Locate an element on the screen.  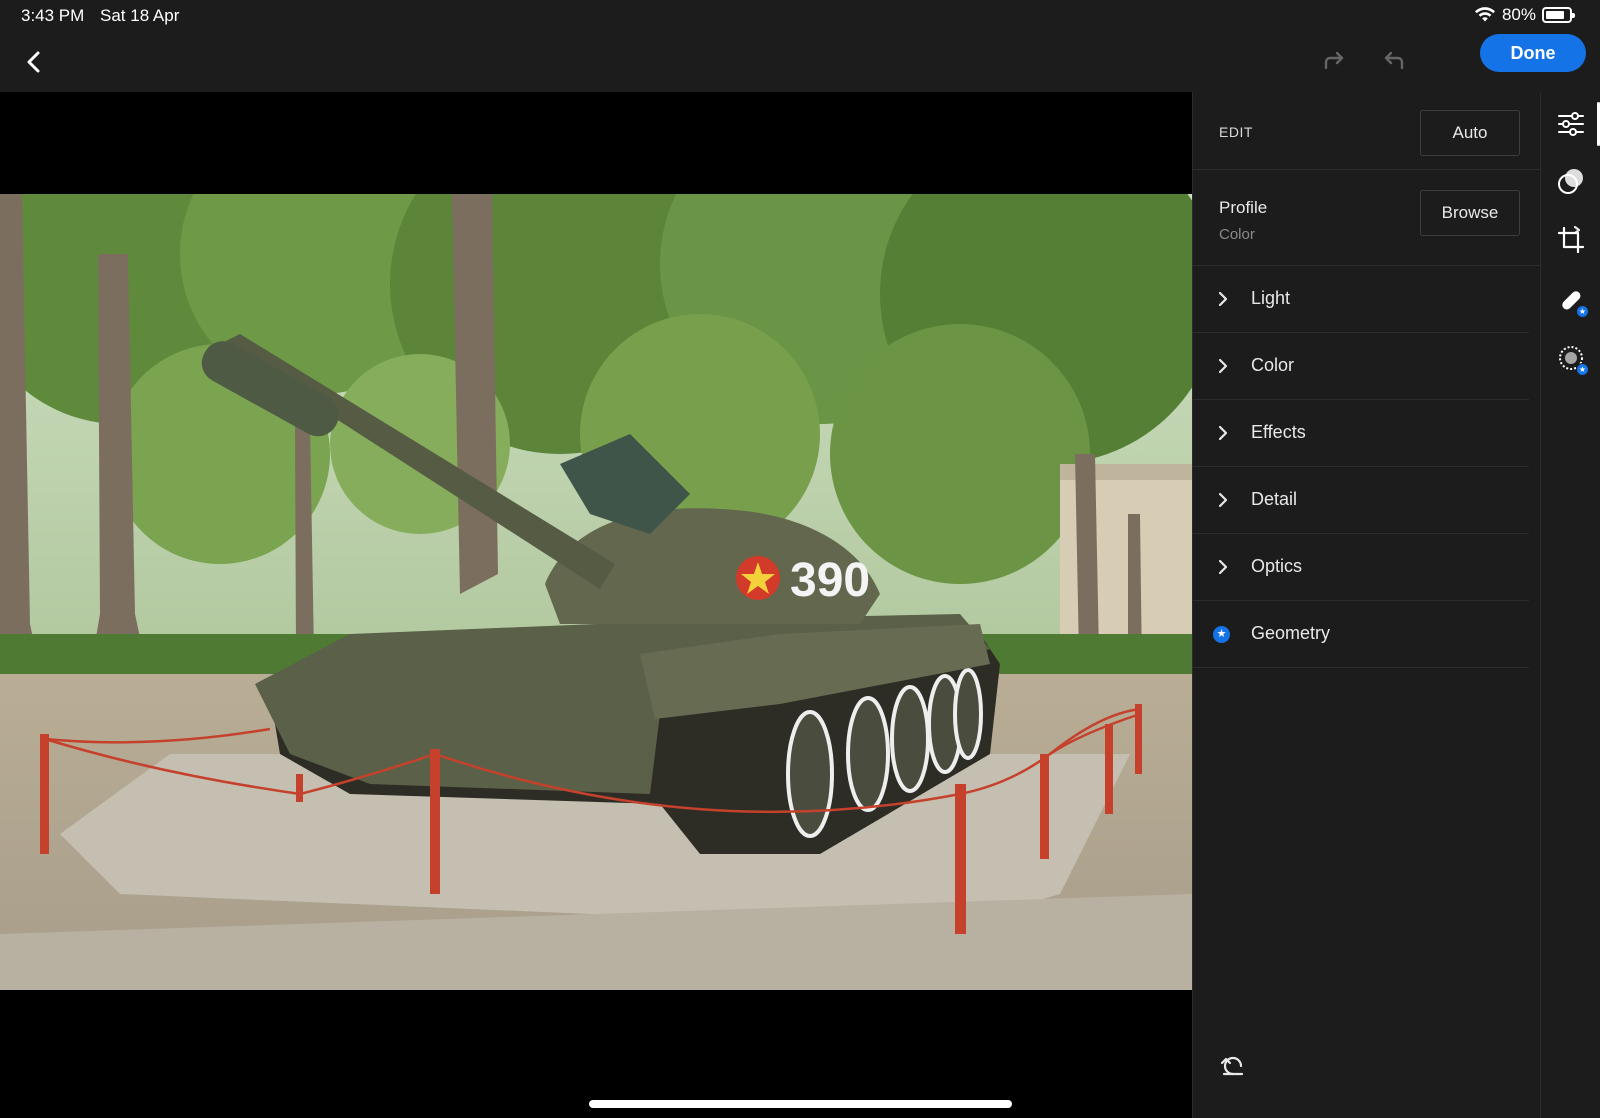
back-button is located at coordinates (34, 62).